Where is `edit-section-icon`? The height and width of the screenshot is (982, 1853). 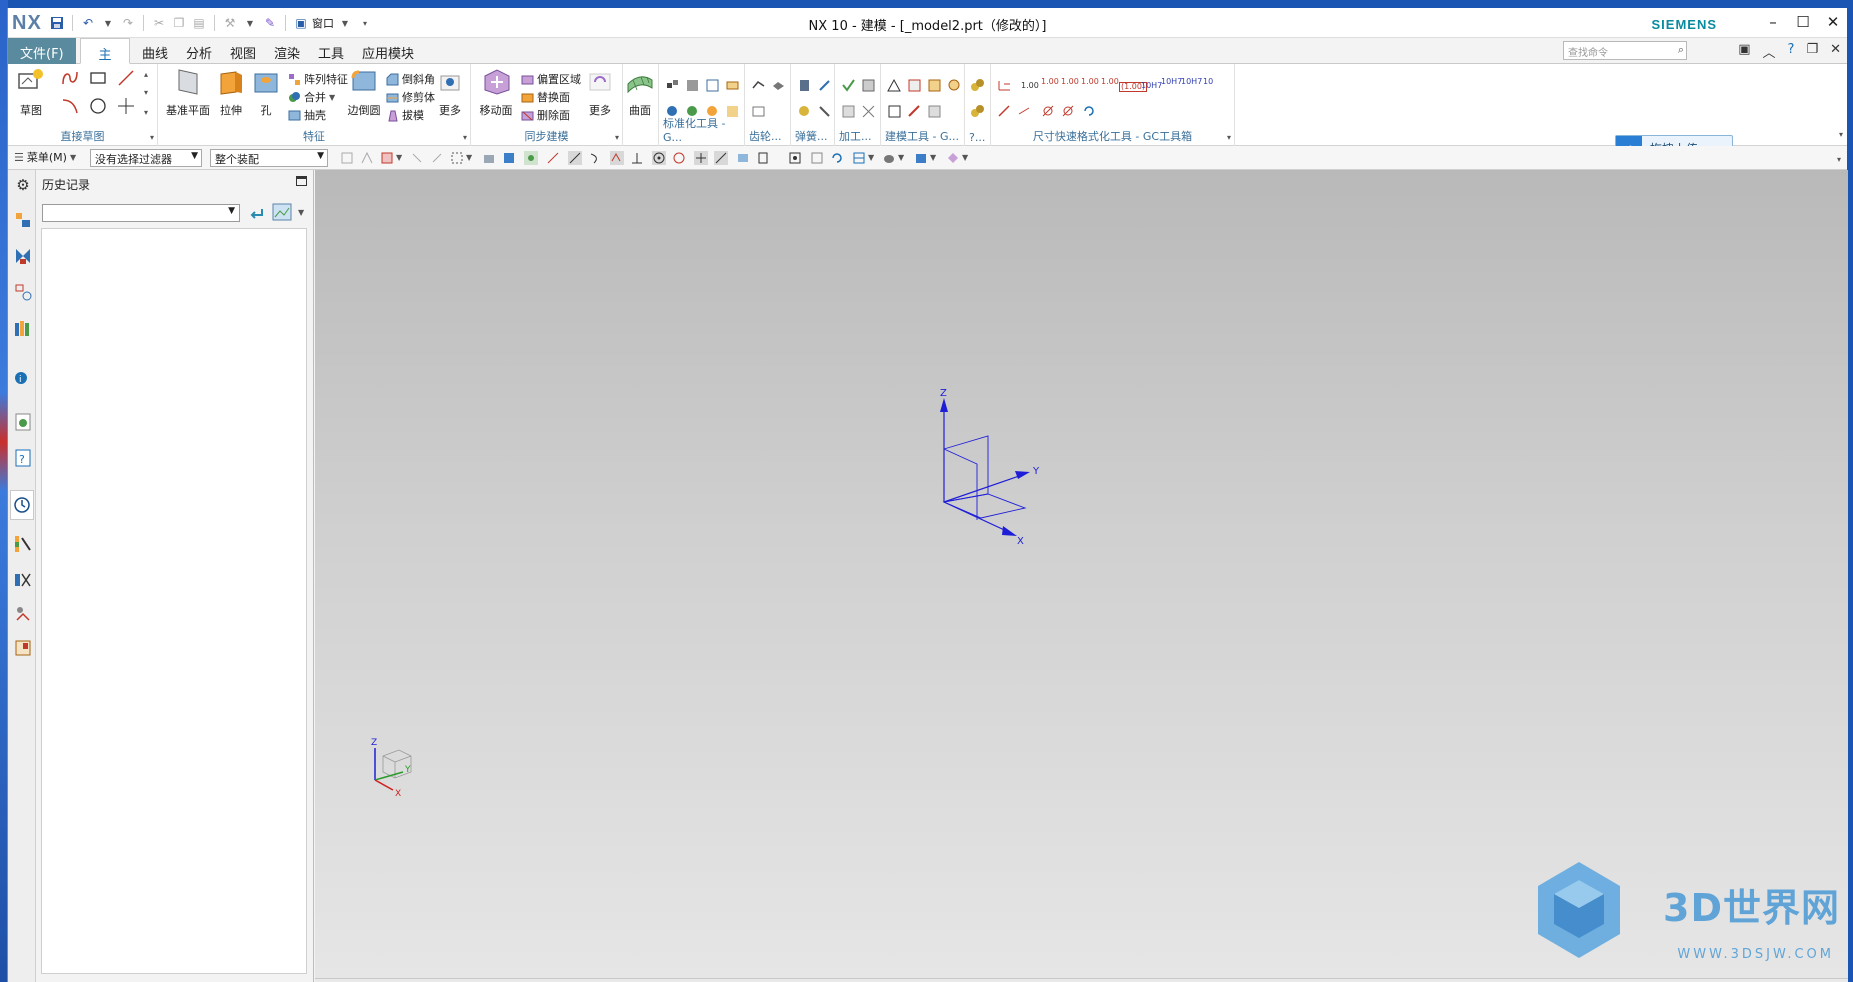
edit-section-icon is located at coordinates (953, 158).